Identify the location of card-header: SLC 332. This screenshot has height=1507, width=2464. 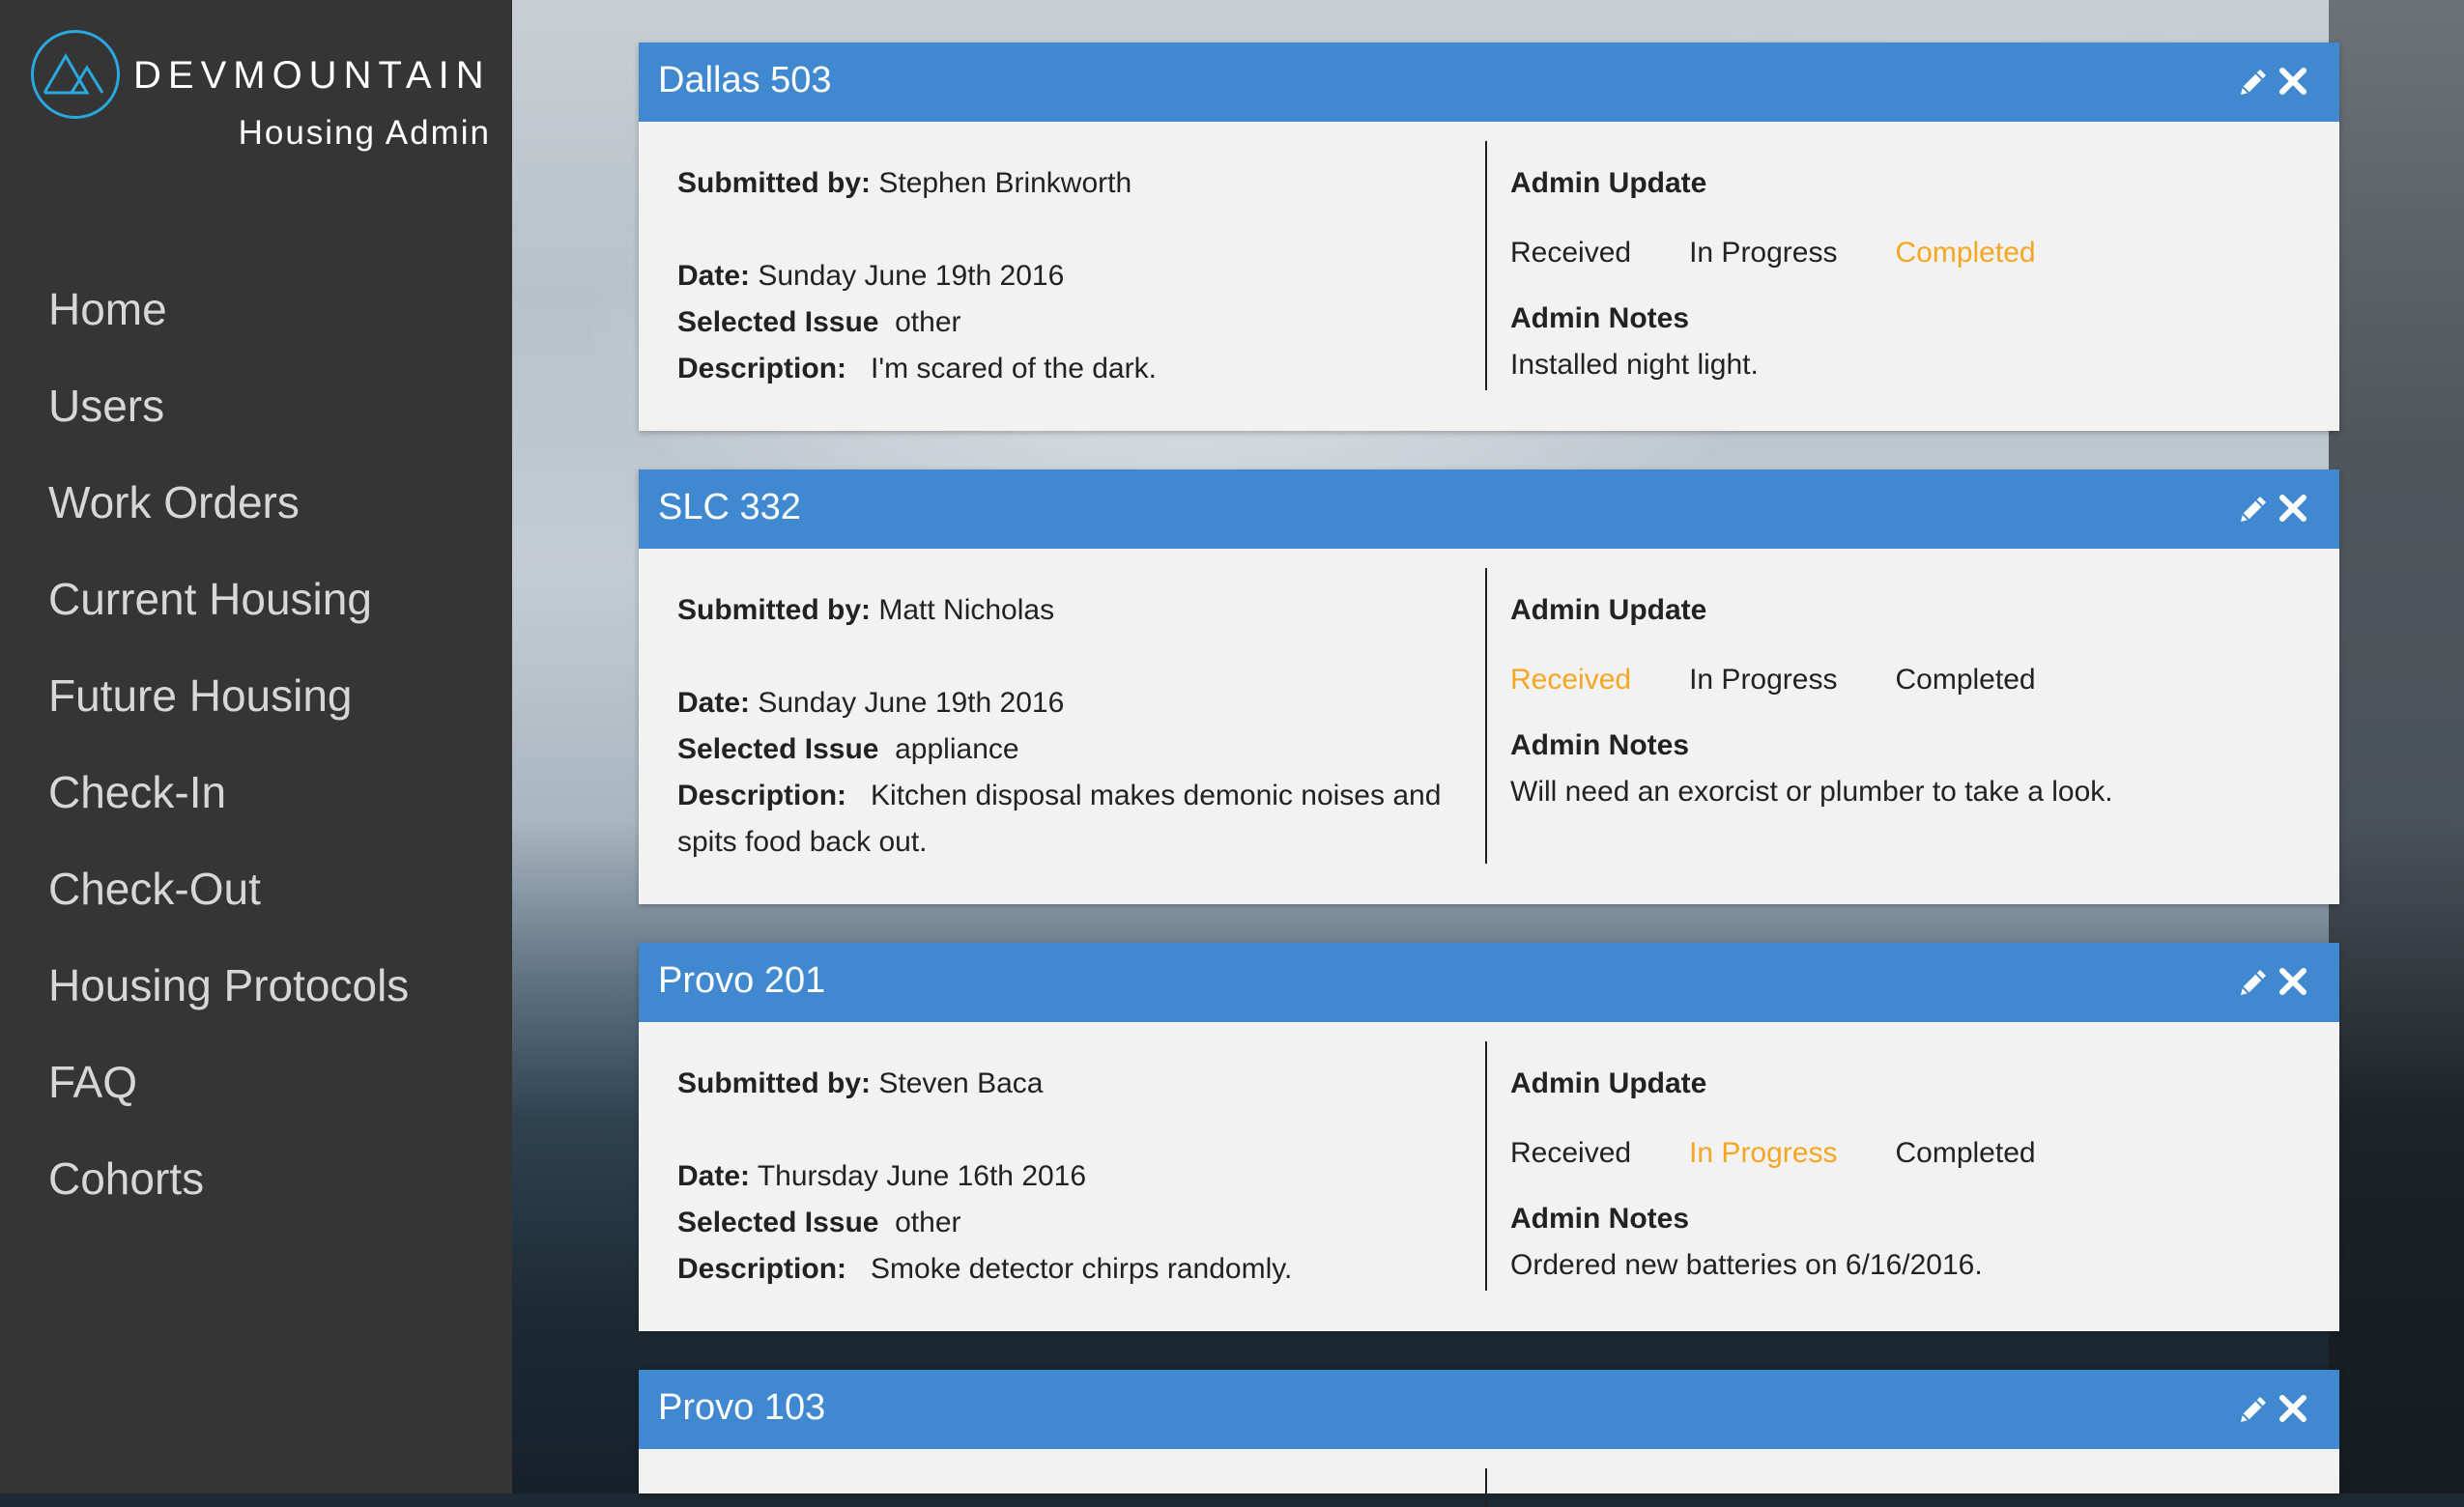
(1489, 509).